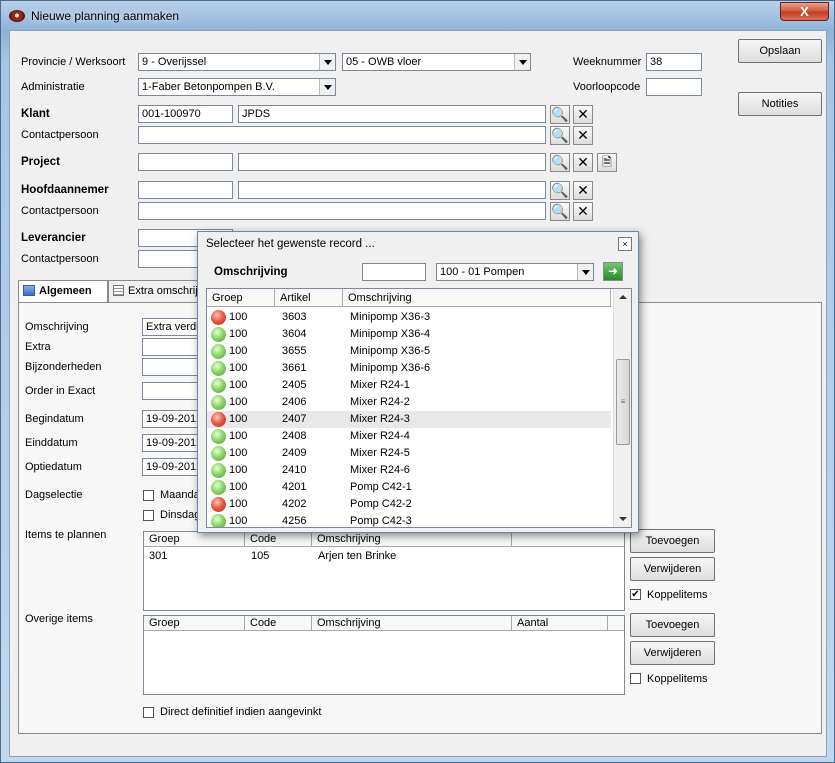 Image resolution: width=835 pixels, height=763 pixels. I want to click on scroll-up-icon, so click(623, 297).